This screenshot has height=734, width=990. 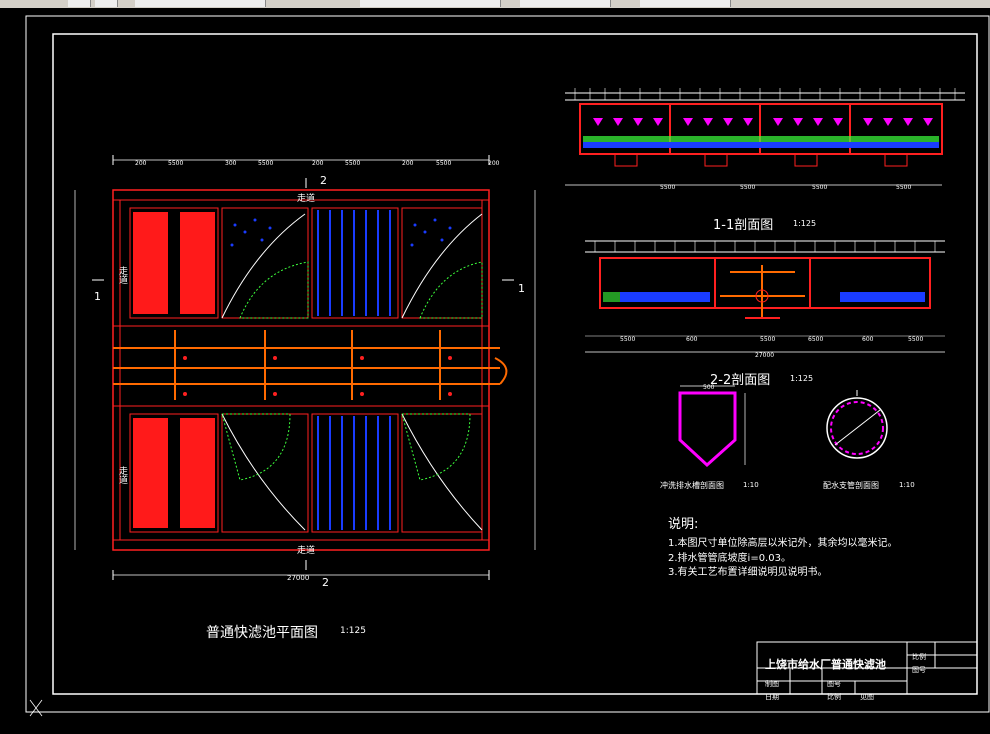 I want to click on ucs-icon, so click(x=36, y=708).